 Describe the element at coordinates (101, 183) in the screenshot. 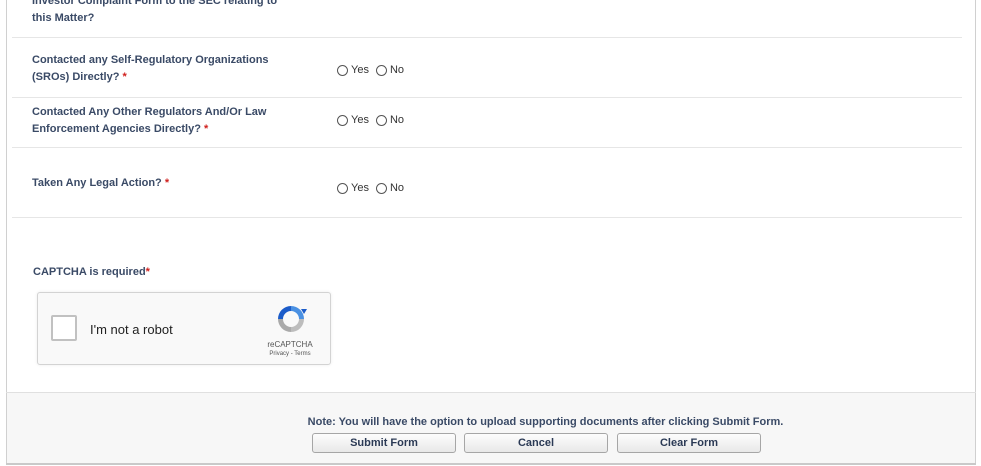

I see `question-label: Taken Any Legal Action? *` at that location.